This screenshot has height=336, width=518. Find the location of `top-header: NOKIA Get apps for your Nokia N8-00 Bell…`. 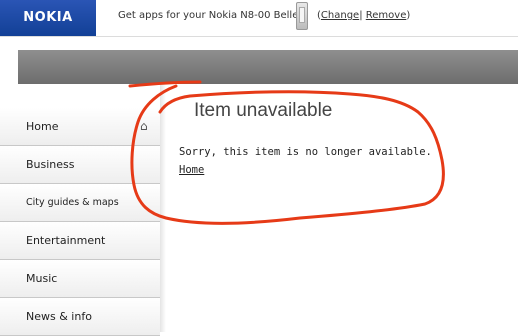

top-header: NOKIA Get apps for your Nokia N8-00 Bell… is located at coordinates (259, 18).